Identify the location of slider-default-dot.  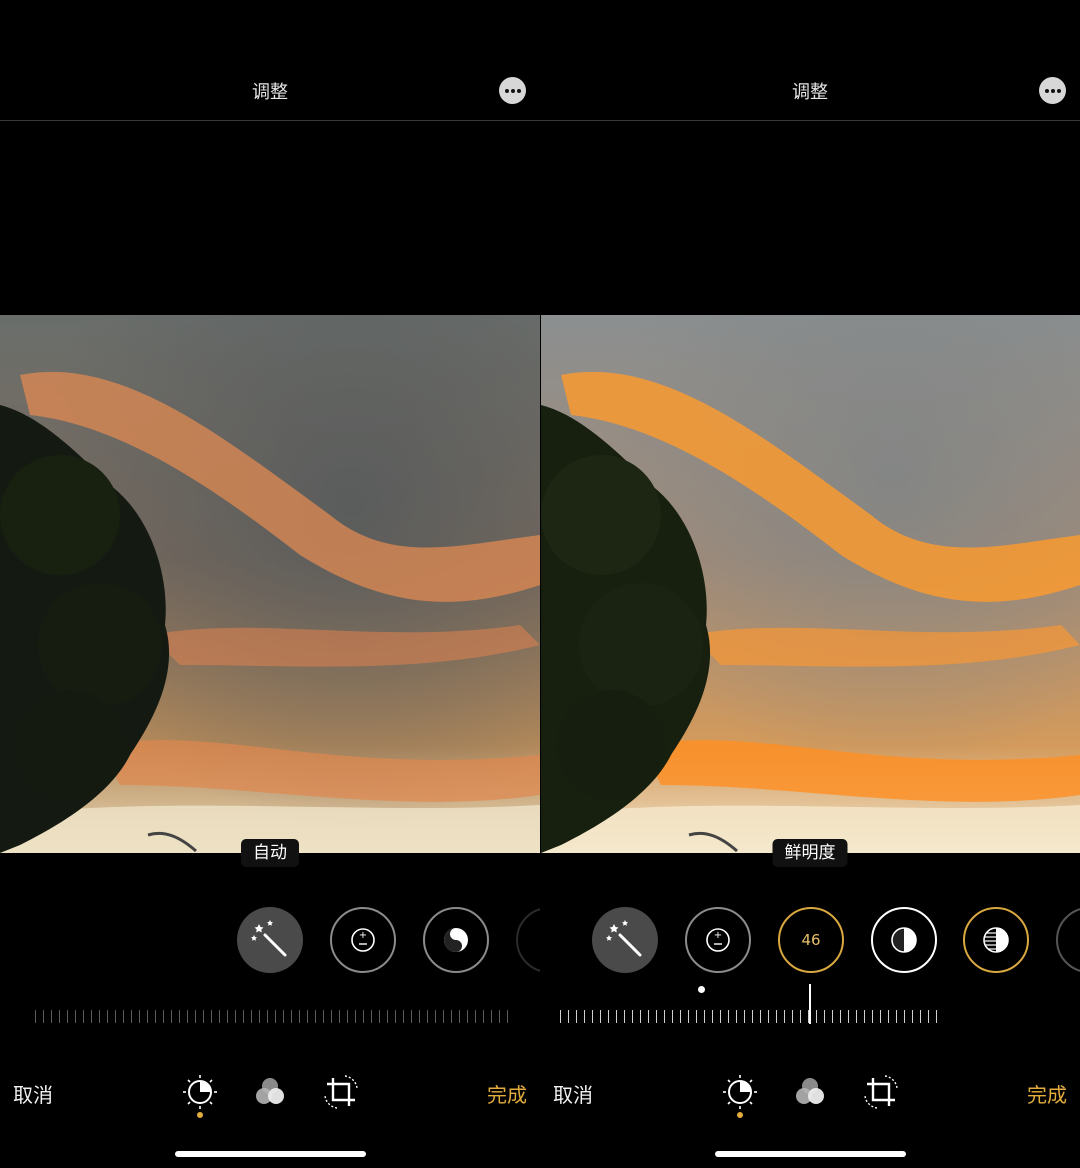
(701, 989).